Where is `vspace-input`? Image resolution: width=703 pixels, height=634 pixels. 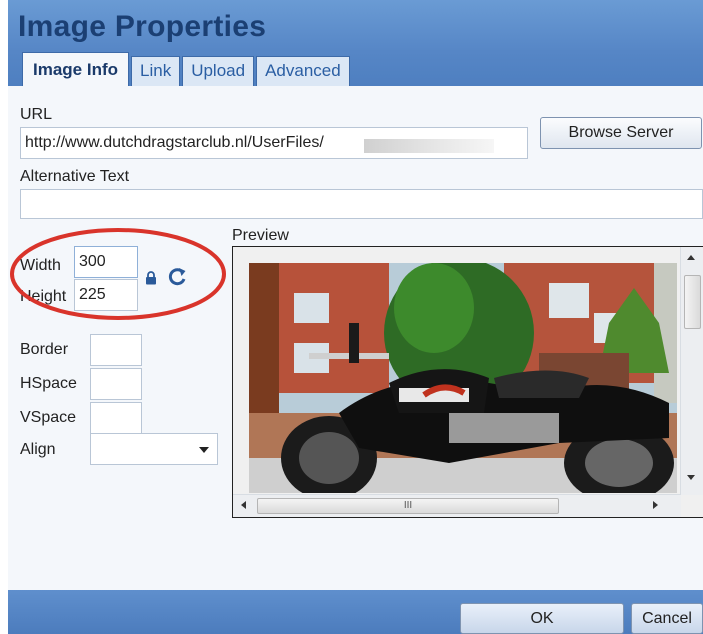 vspace-input is located at coordinates (116, 418).